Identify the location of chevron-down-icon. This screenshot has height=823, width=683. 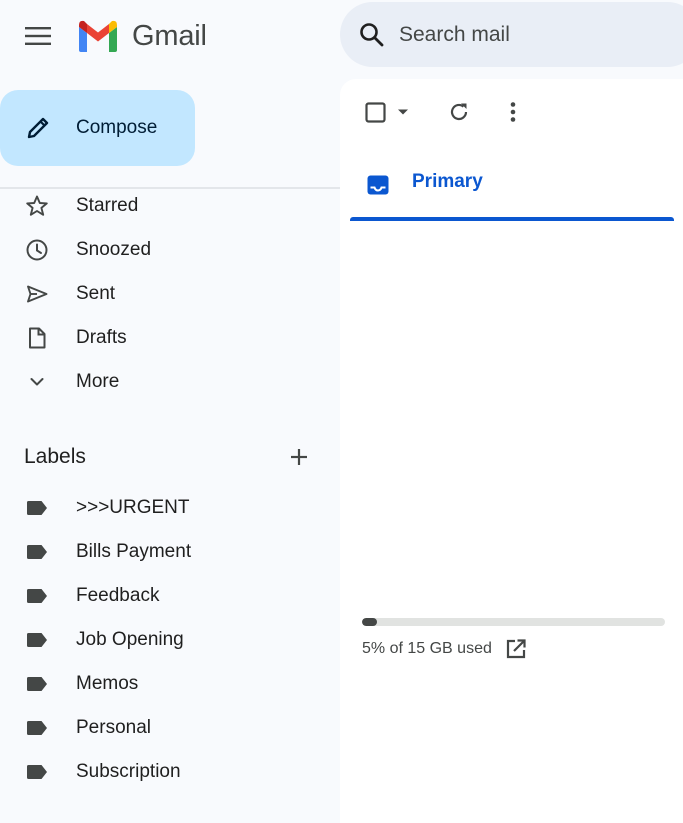
(37, 382).